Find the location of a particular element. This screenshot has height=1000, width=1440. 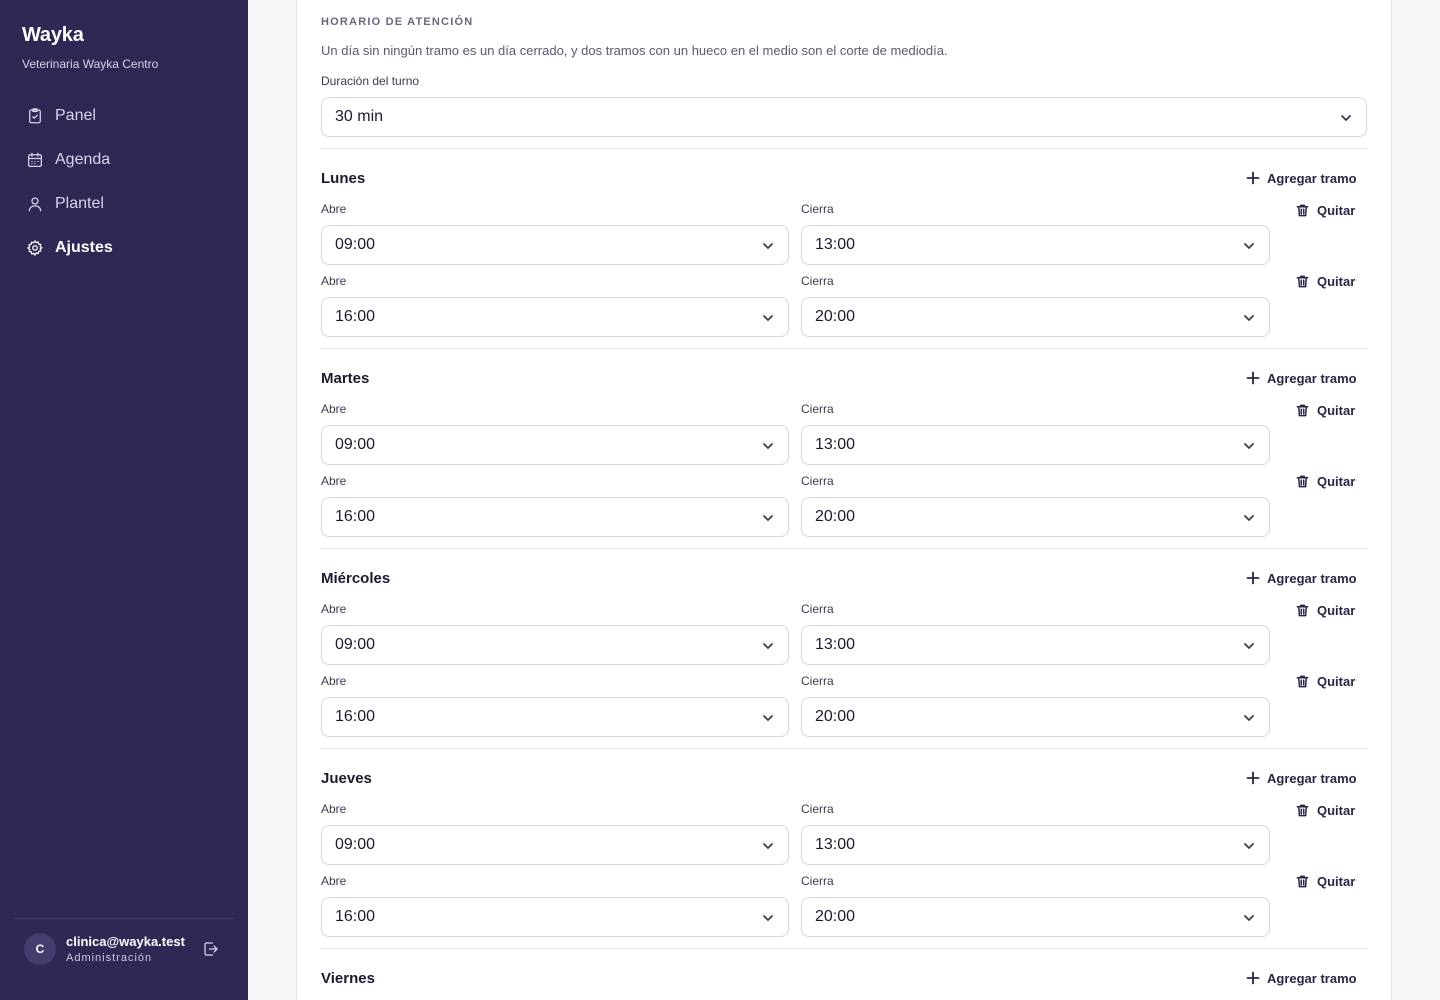

duration-value: 30 min is located at coordinates (359, 116).